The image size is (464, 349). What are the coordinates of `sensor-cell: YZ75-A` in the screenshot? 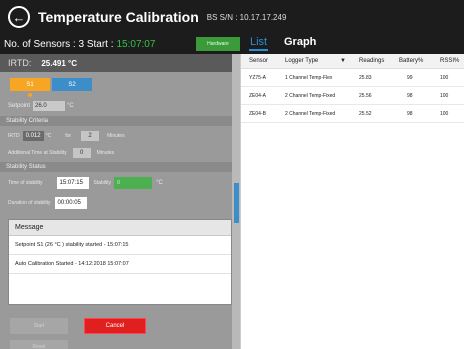 It's located at (257, 78).